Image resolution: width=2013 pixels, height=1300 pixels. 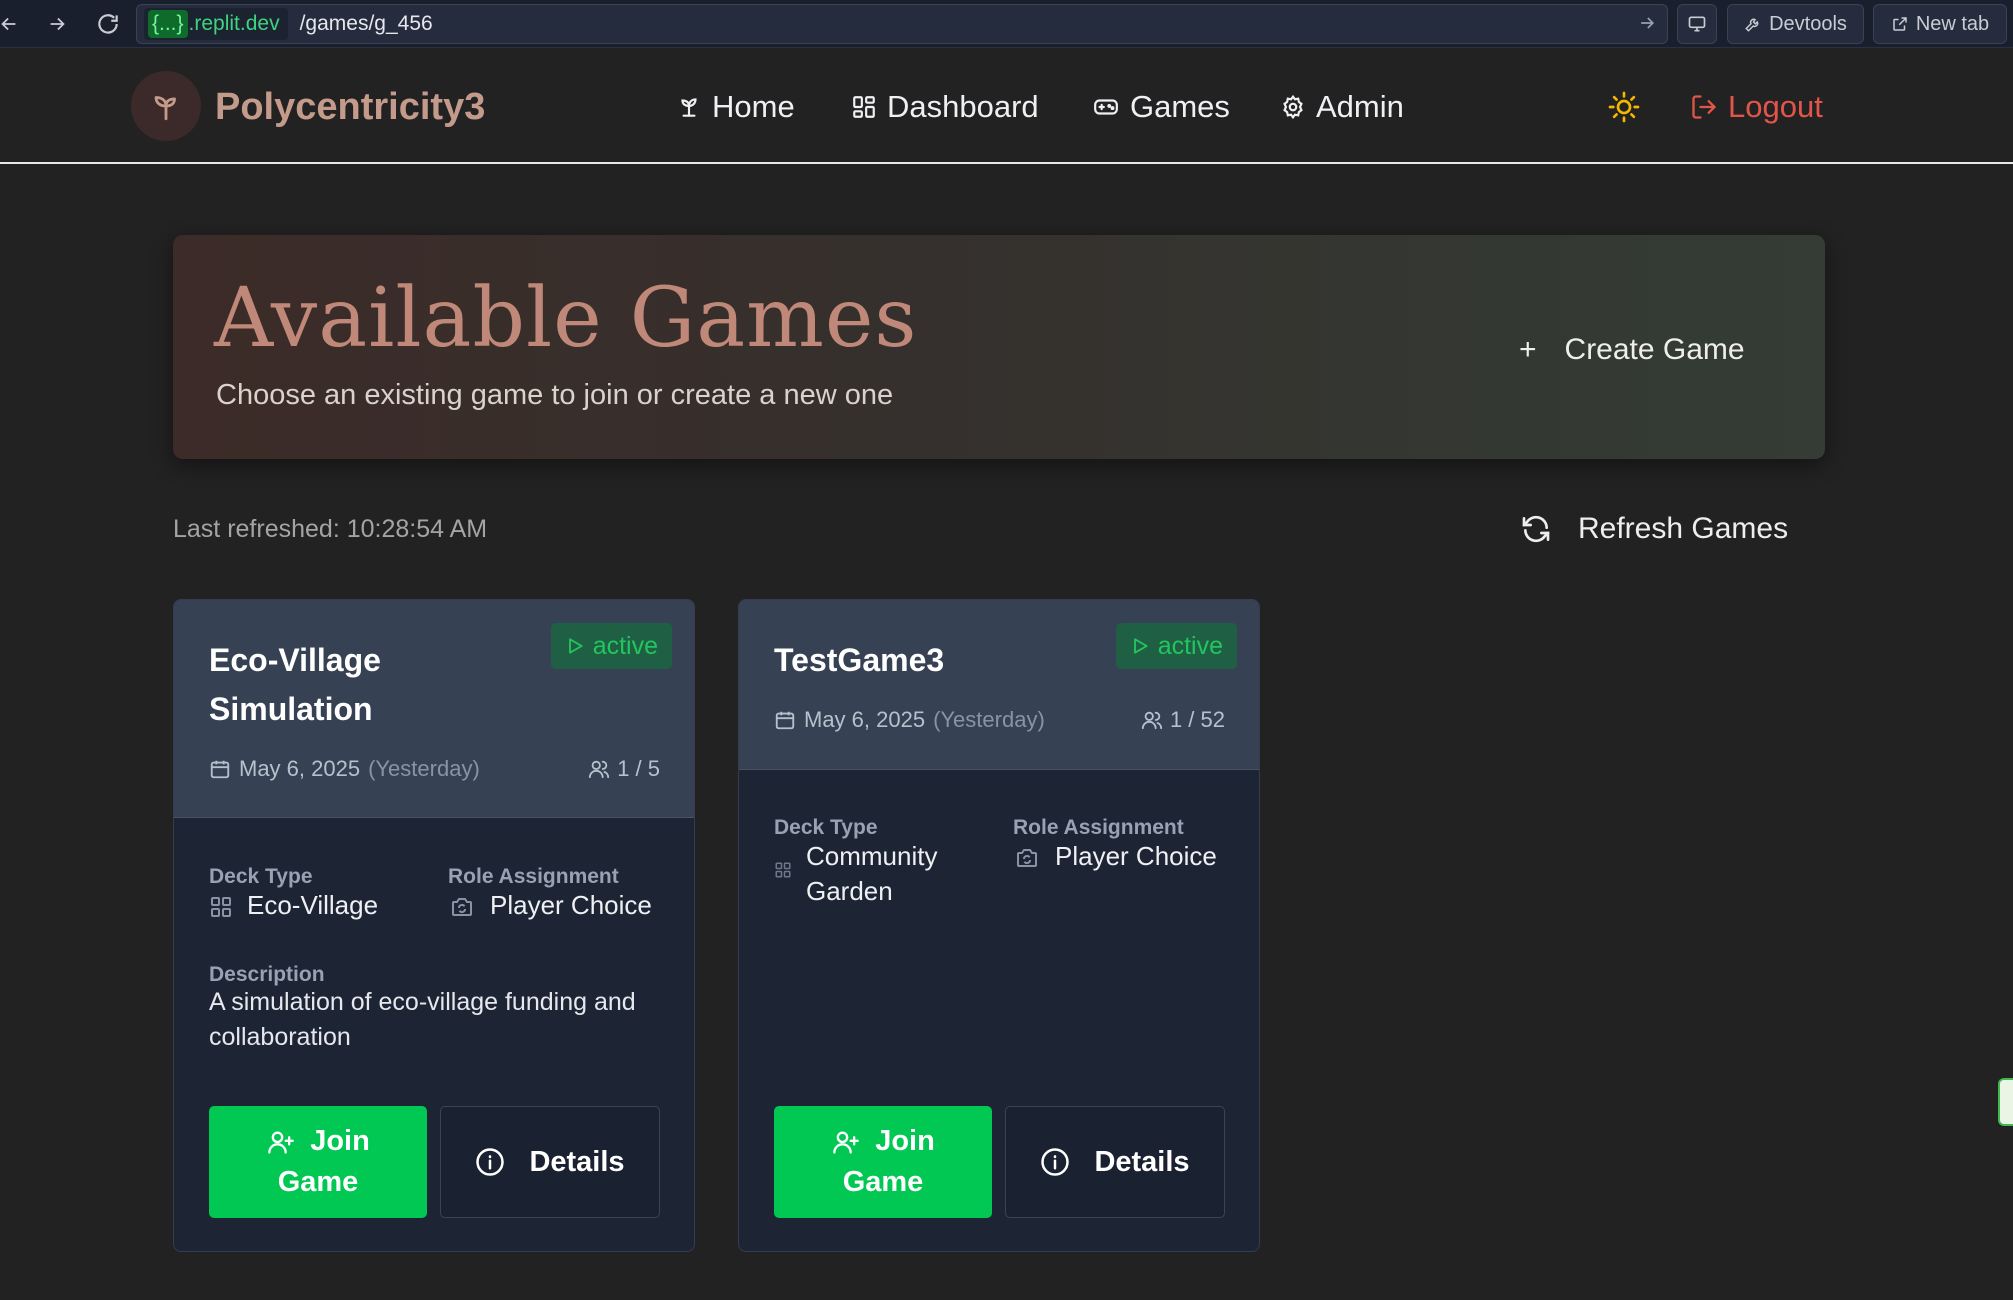 What do you see at coordinates (350, 107) in the screenshot?
I see `brand-name: Polycentricity3` at bounding box center [350, 107].